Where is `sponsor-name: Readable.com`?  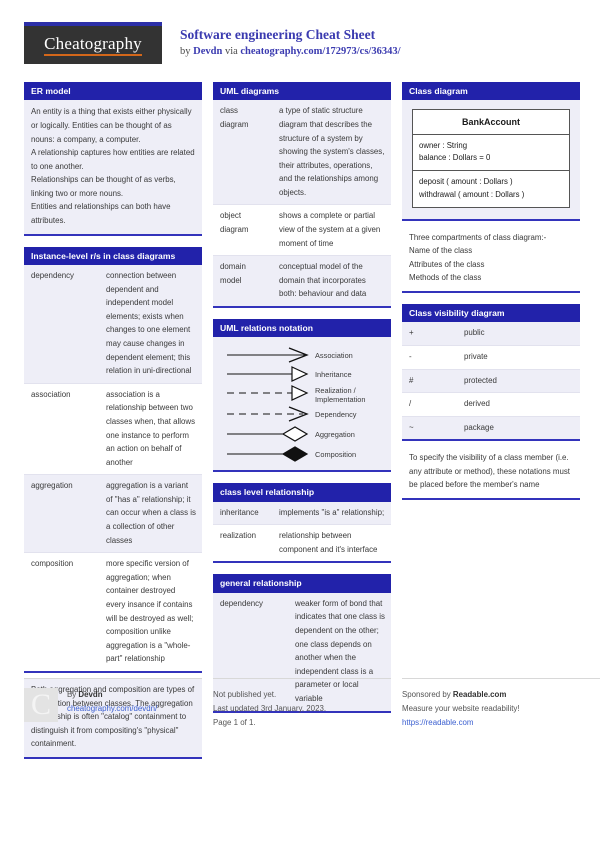
sponsor-name: Readable.com is located at coordinates (479, 694).